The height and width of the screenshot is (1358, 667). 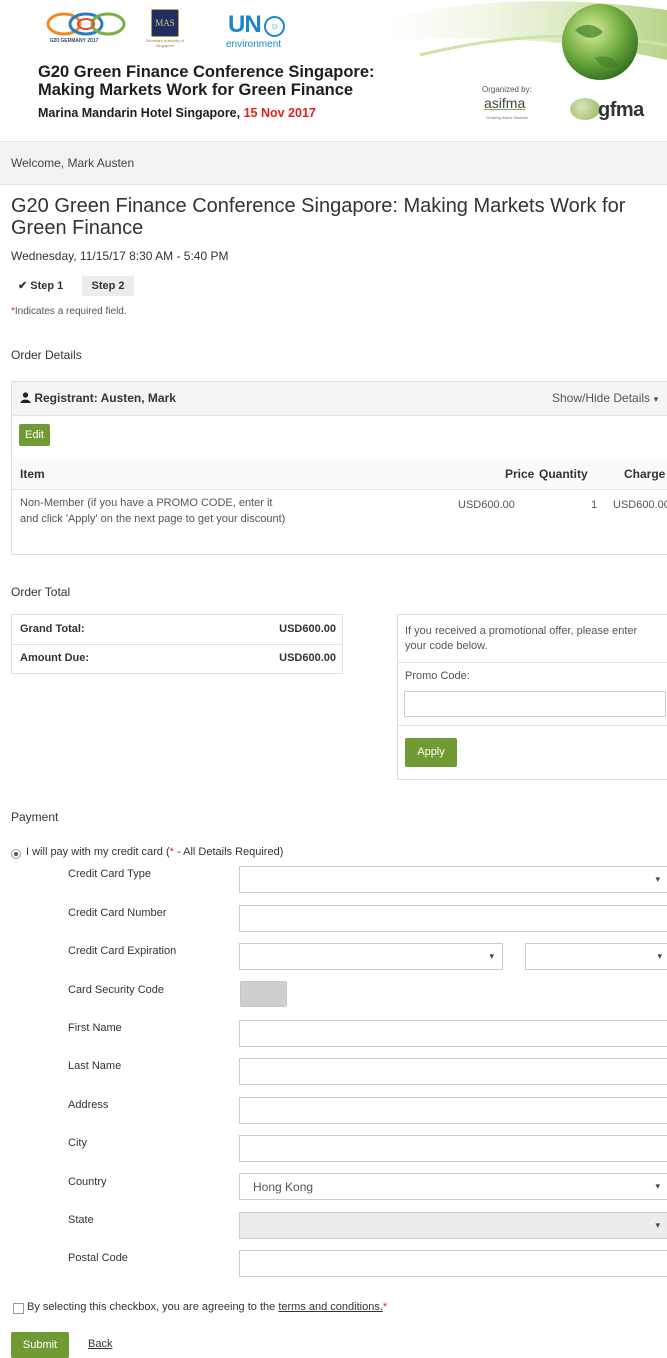 What do you see at coordinates (307, 629) in the screenshot?
I see `grand-total-value: USD600.00` at bounding box center [307, 629].